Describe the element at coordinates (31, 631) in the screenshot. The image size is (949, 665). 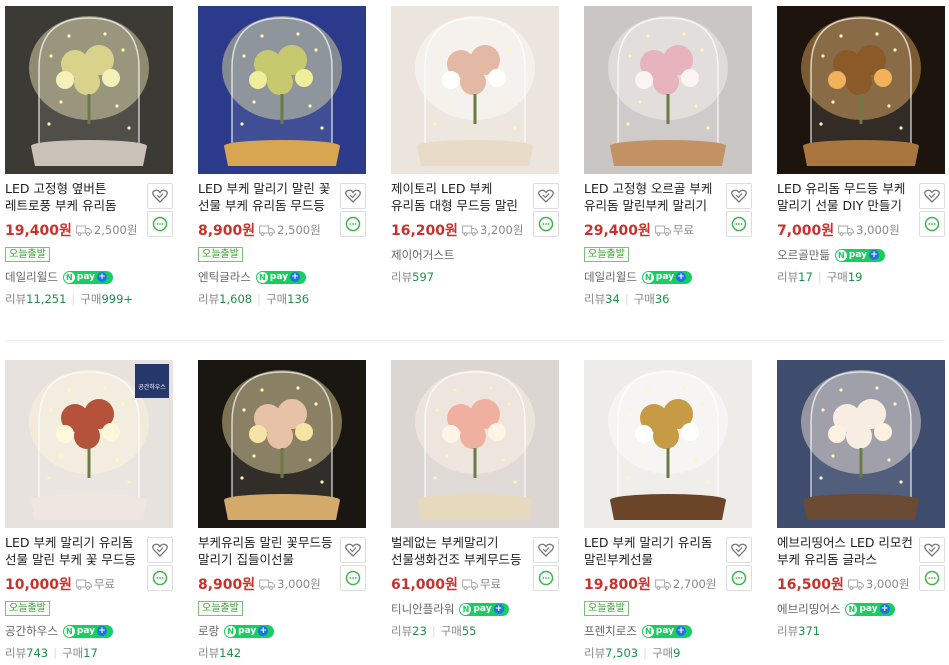
I see `seller-name: 공간하우스` at that location.